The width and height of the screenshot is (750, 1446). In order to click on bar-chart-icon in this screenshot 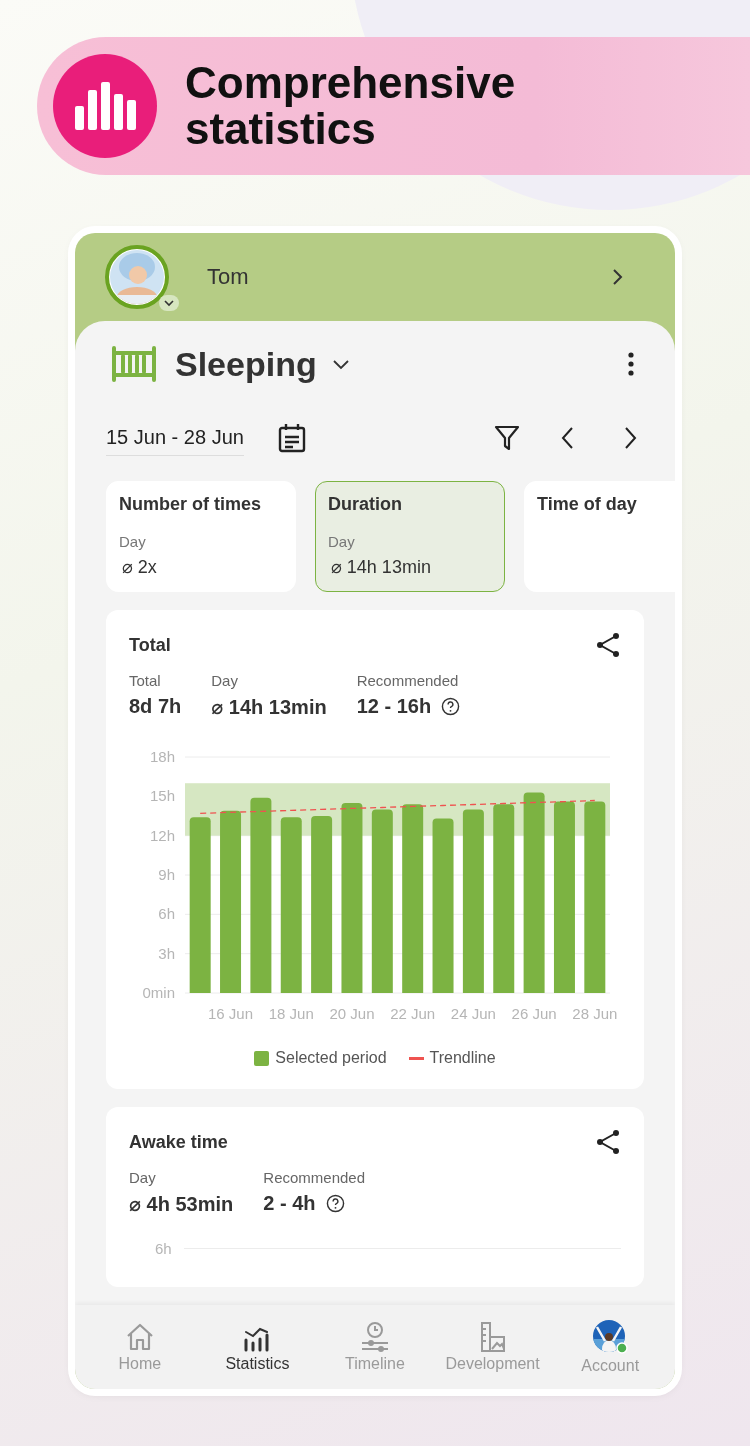, I will do `click(105, 106)`.